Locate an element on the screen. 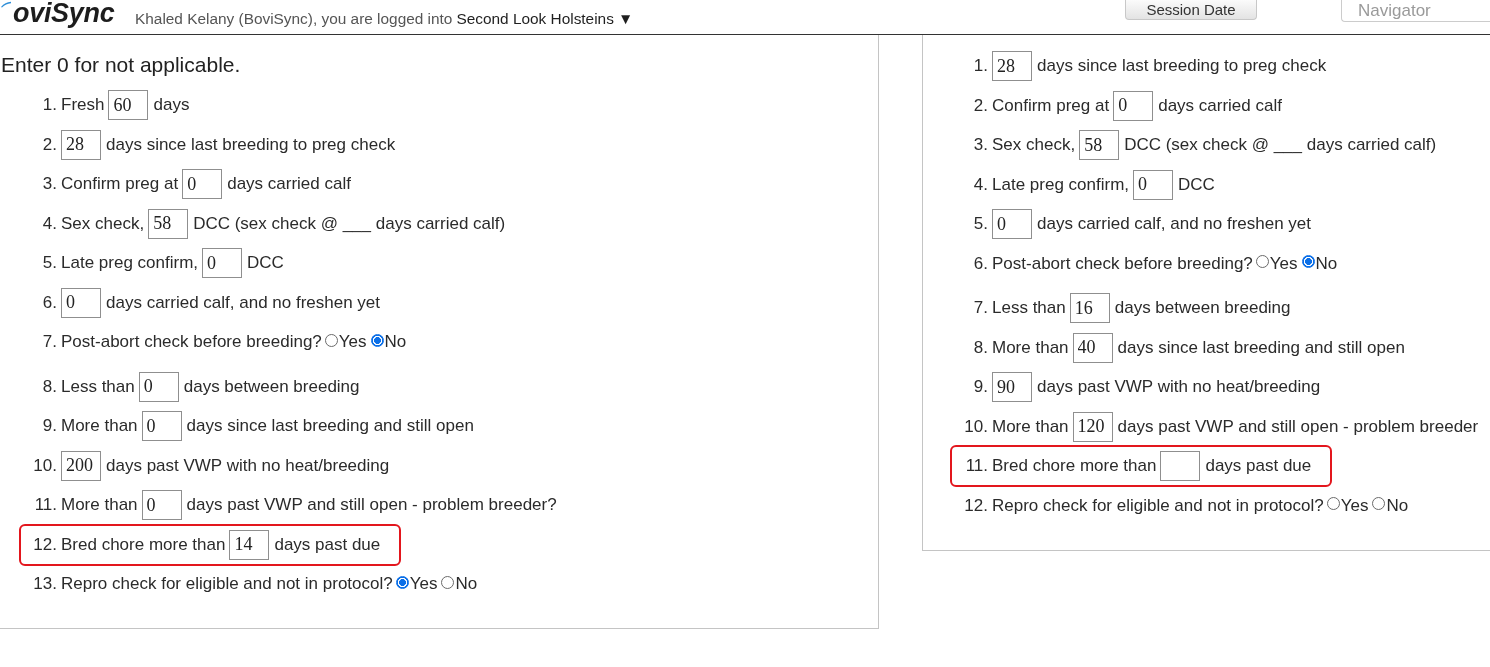 The width and height of the screenshot is (1490, 667). number-field is located at coordinates (1180, 466).